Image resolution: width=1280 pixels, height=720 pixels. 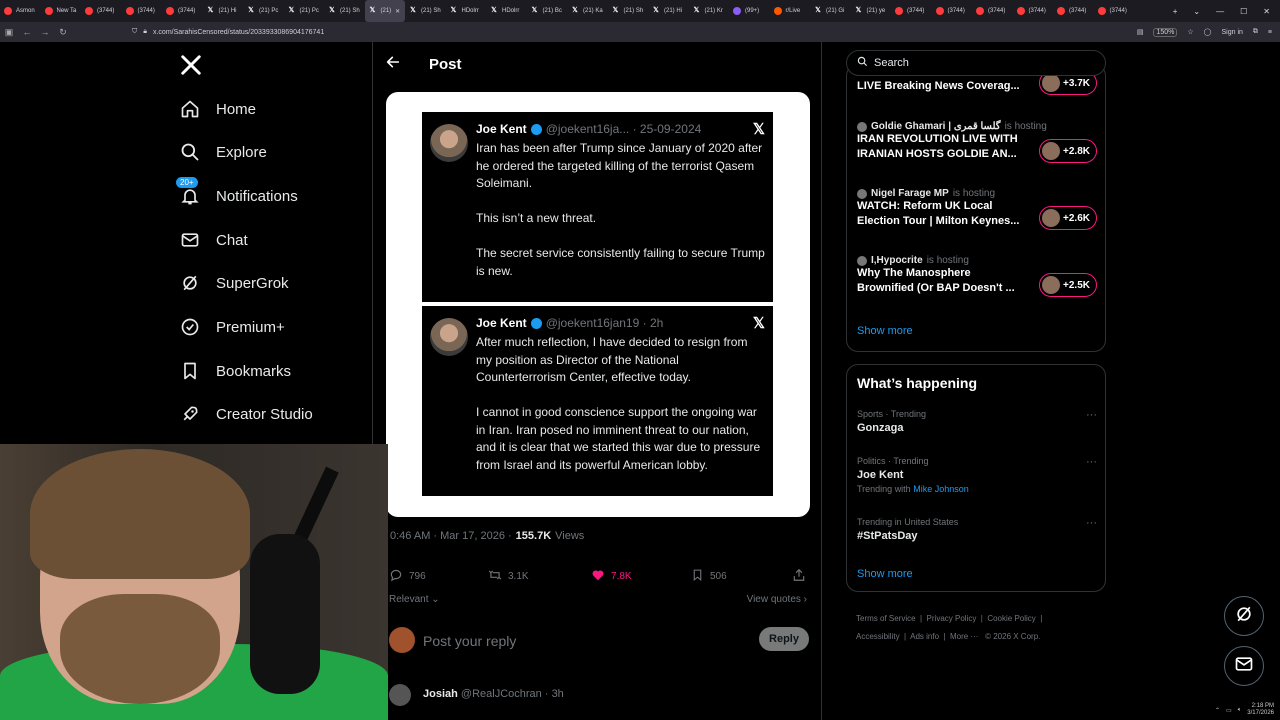 I want to click on trend-item: Sports · Trending Gonzaga ···, so click(x=977, y=421).